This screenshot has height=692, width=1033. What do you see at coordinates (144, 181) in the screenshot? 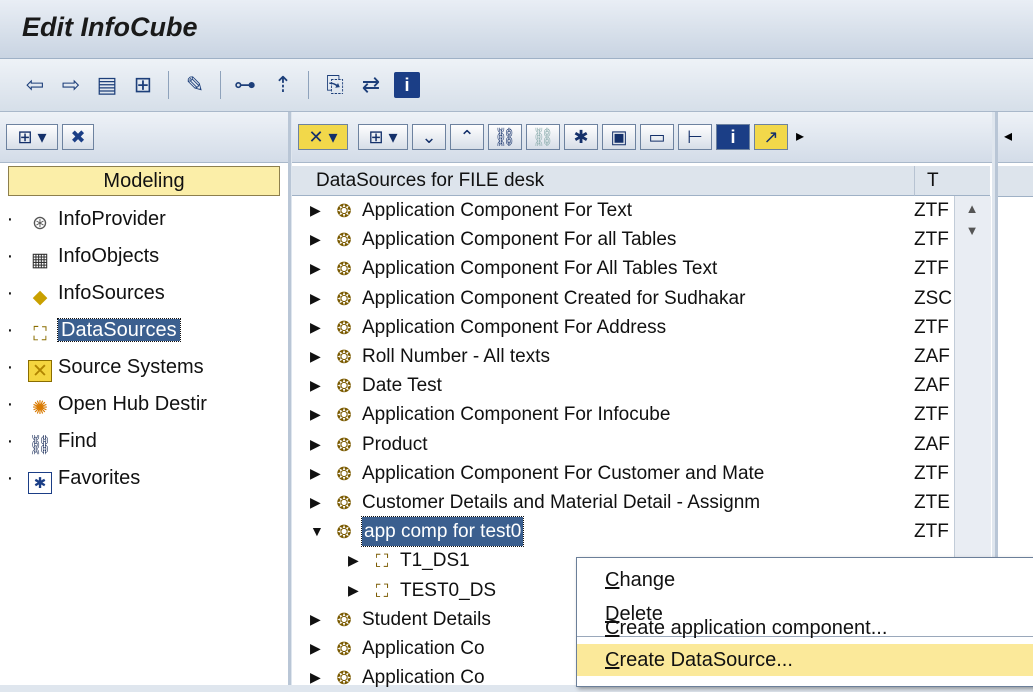
I see `modeling-header: Modeling` at bounding box center [144, 181].